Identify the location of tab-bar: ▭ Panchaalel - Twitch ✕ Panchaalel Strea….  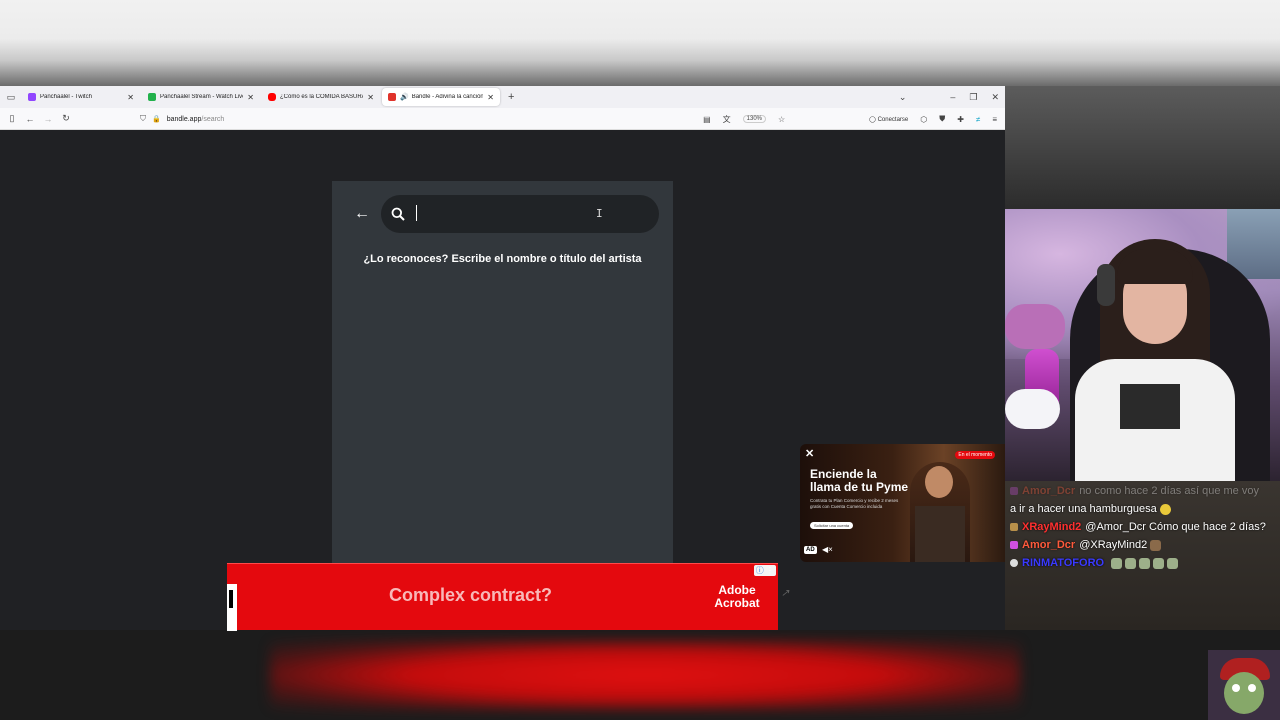
(502, 97).